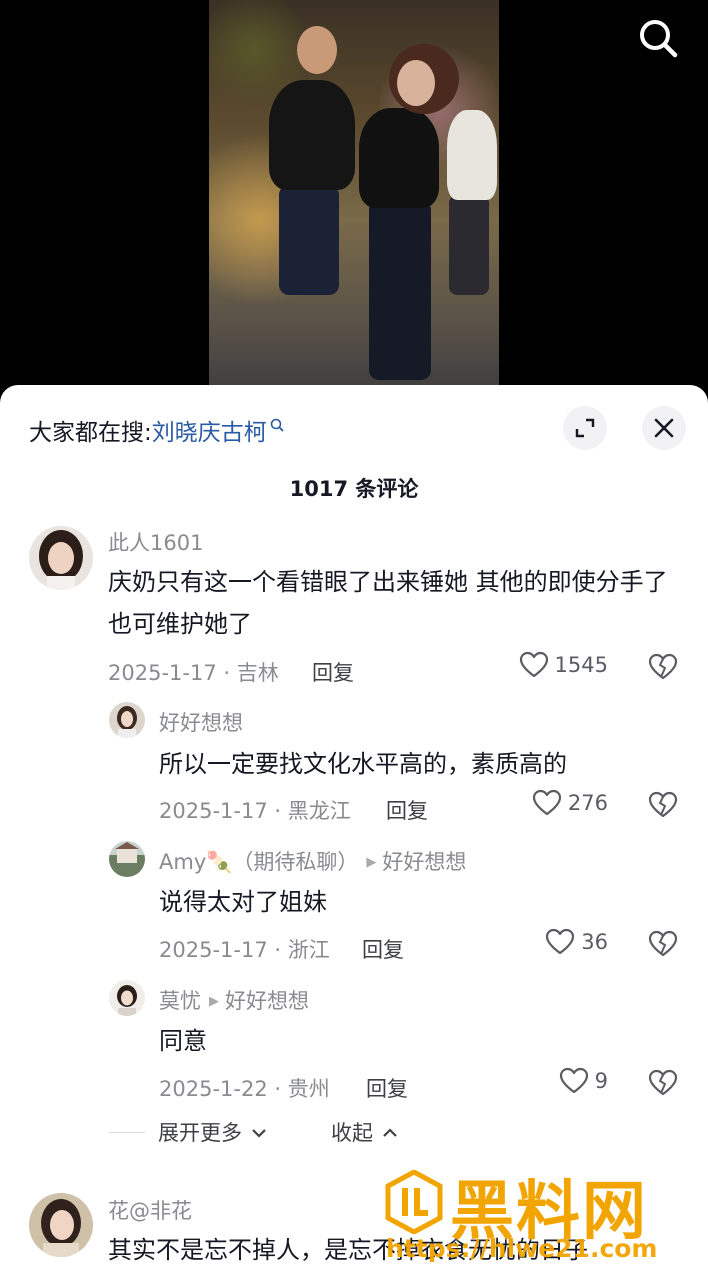 This screenshot has height=1280, width=708. Describe the element at coordinates (200, 1133) in the screenshot. I see `expand-more-label: 展开更多` at that location.